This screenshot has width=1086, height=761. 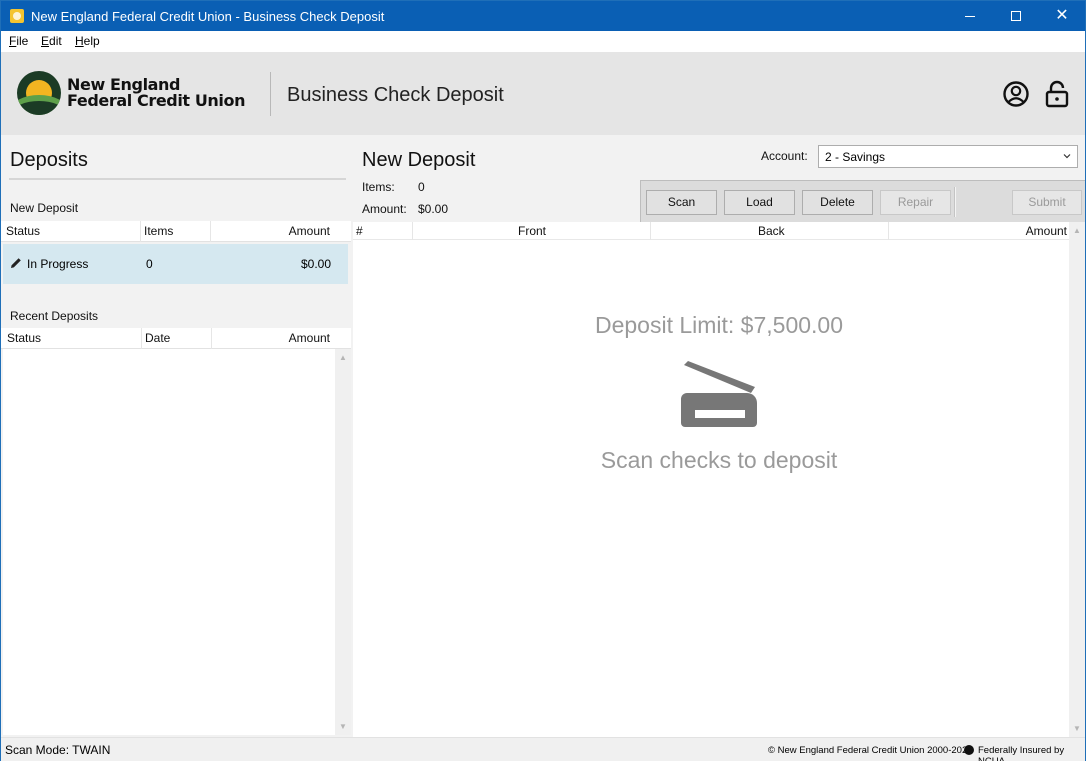 I want to click on menu-file: File, so click(x=18, y=41).